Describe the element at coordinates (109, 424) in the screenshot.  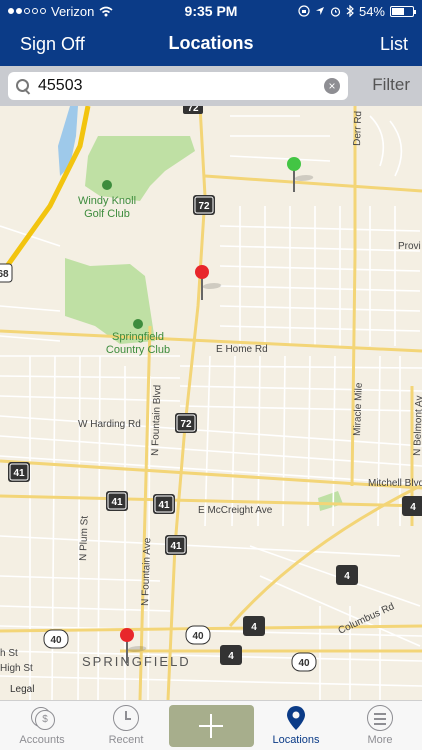
I see `label-w-harding-rd: W Harding Rd` at that location.